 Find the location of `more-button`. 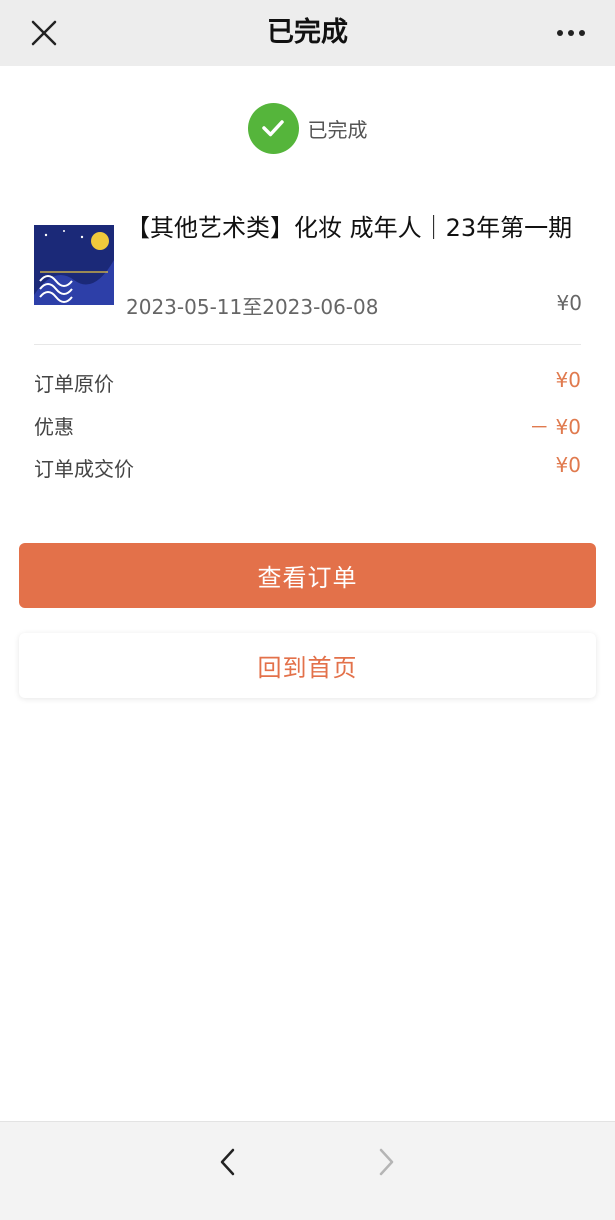

more-button is located at coordinates (571, 33).